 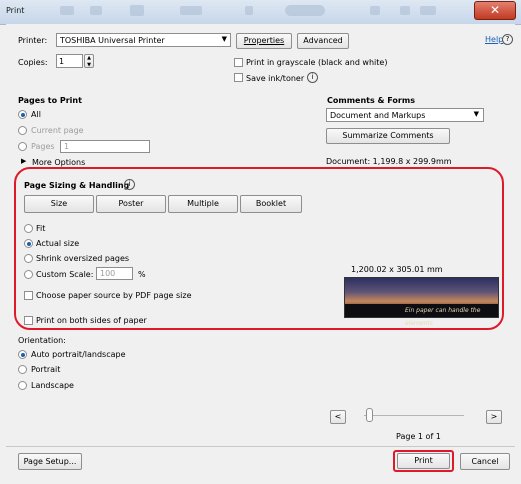 What do you see at coordinates (33, 62) in the screenshot?
I see `copies-label: Copies:` at bounding box center [33, 62].